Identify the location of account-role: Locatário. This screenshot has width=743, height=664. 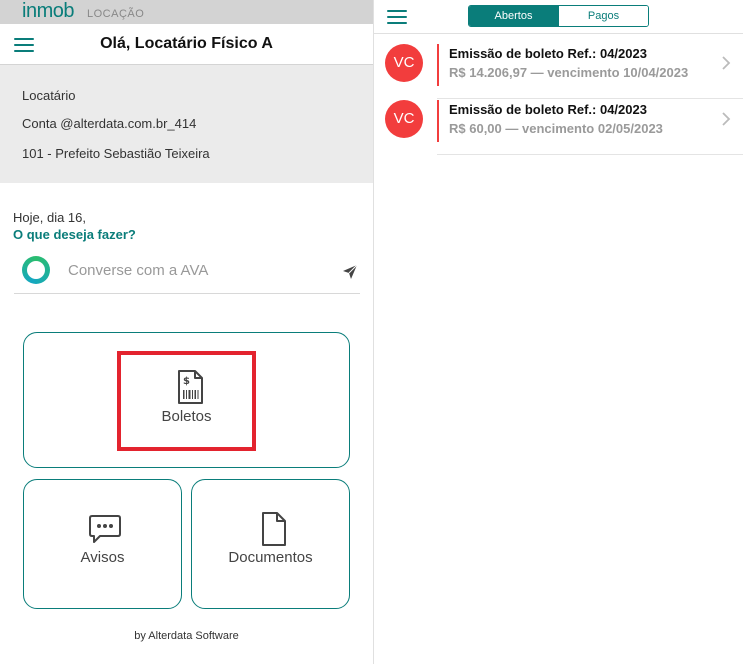
(49, 95).